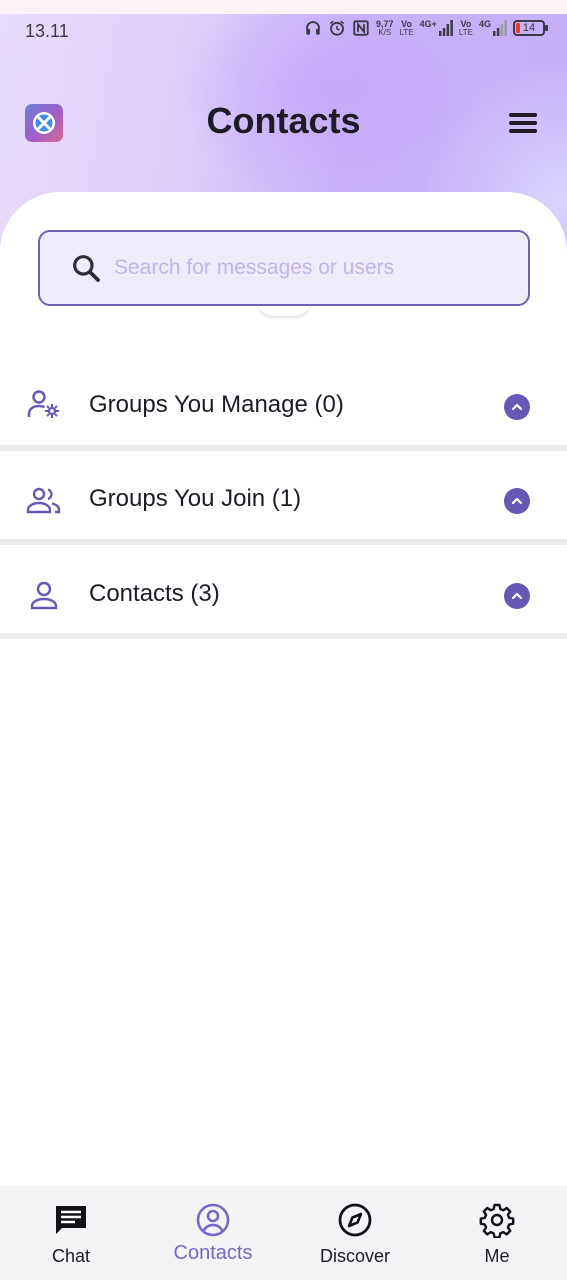 The image size is (567, 1280). I want to click on section-groups-you-join: Groups You Join (1), so click(283, 500).